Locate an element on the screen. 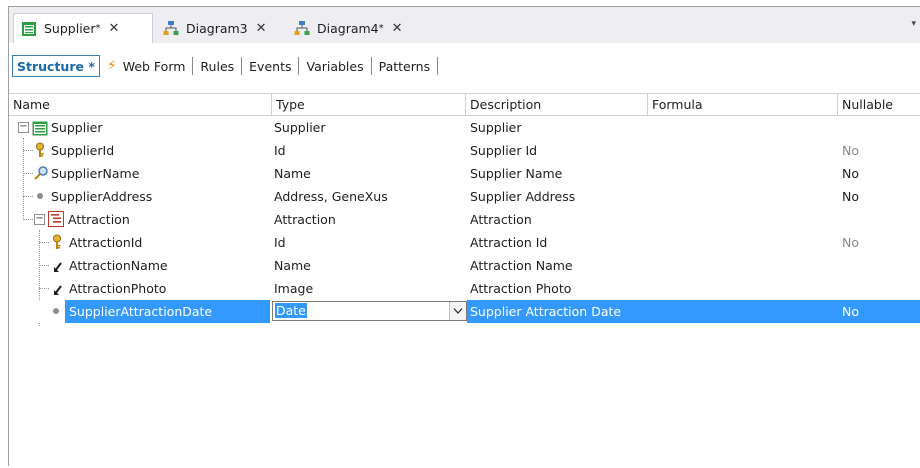 This screenshot has width=920, height=468. type-combobox: Date is located at coordinates (369, 311).